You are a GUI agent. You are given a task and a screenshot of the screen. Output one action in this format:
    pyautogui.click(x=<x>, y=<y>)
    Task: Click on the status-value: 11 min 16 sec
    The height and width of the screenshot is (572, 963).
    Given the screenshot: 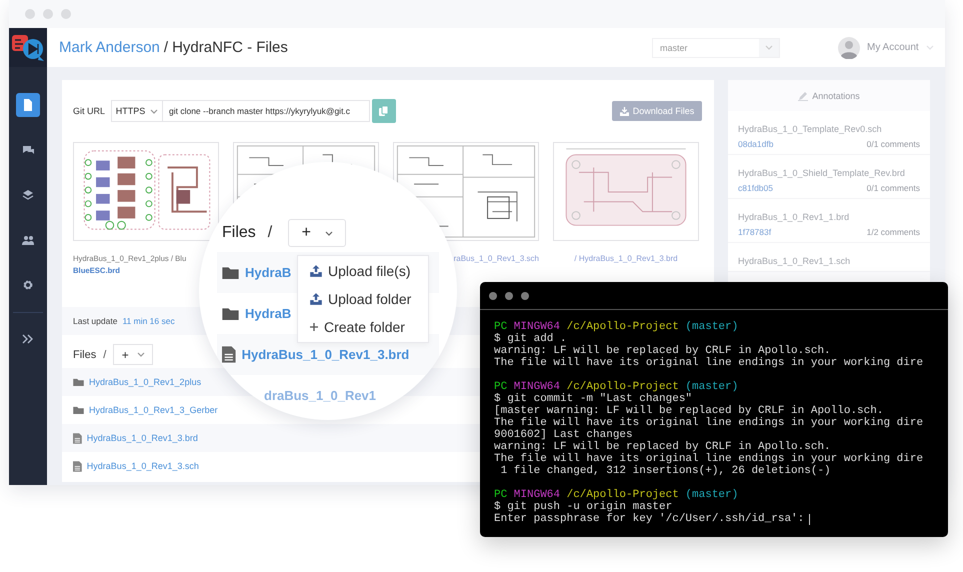 What is the action you would take?
    pyautogui.click(x=148, y=321)
    